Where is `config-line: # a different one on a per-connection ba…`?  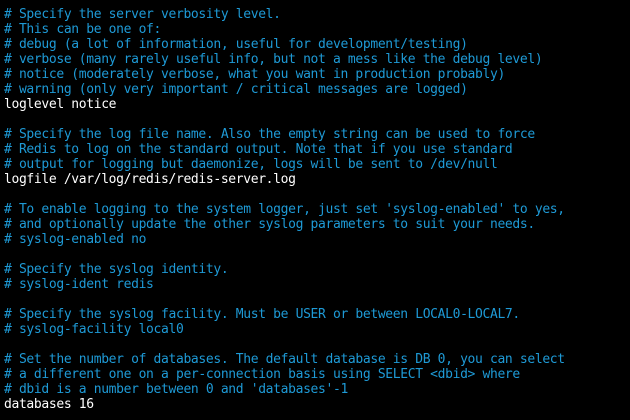 config-line: # a different one on a per-connection ba… is located at coordinates (262, 374).